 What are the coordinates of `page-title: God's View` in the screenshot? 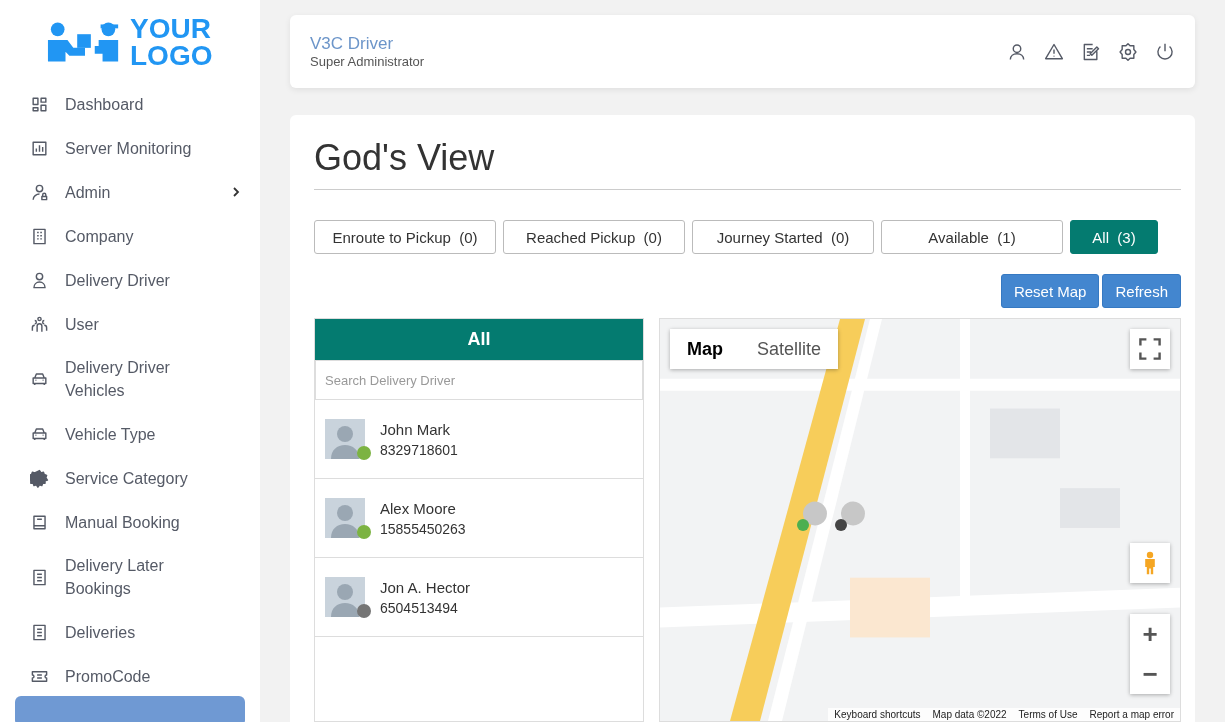 It's located at (747, 163).